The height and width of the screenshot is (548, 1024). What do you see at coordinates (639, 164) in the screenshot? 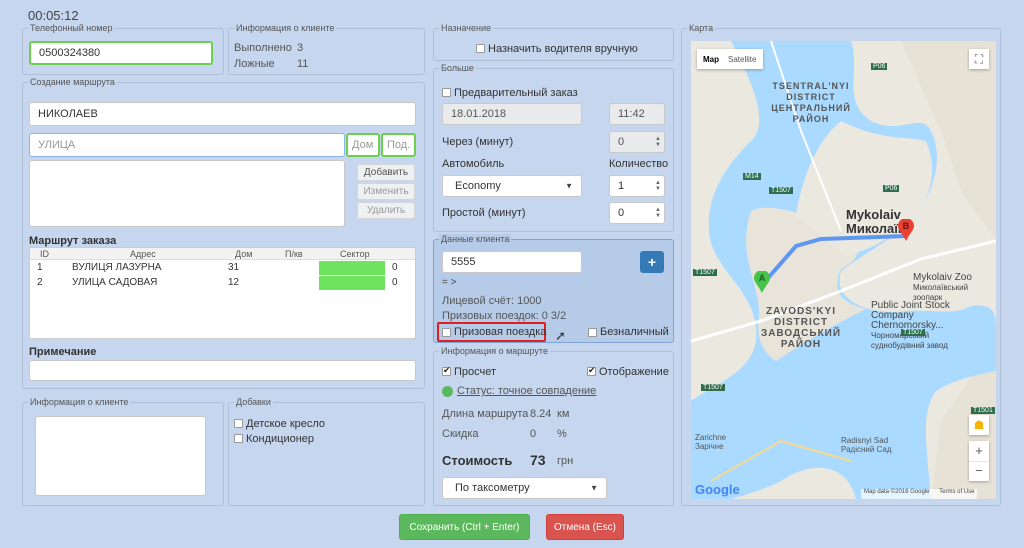
I see `qty-label: Количество` at bounding box center [639, 164].